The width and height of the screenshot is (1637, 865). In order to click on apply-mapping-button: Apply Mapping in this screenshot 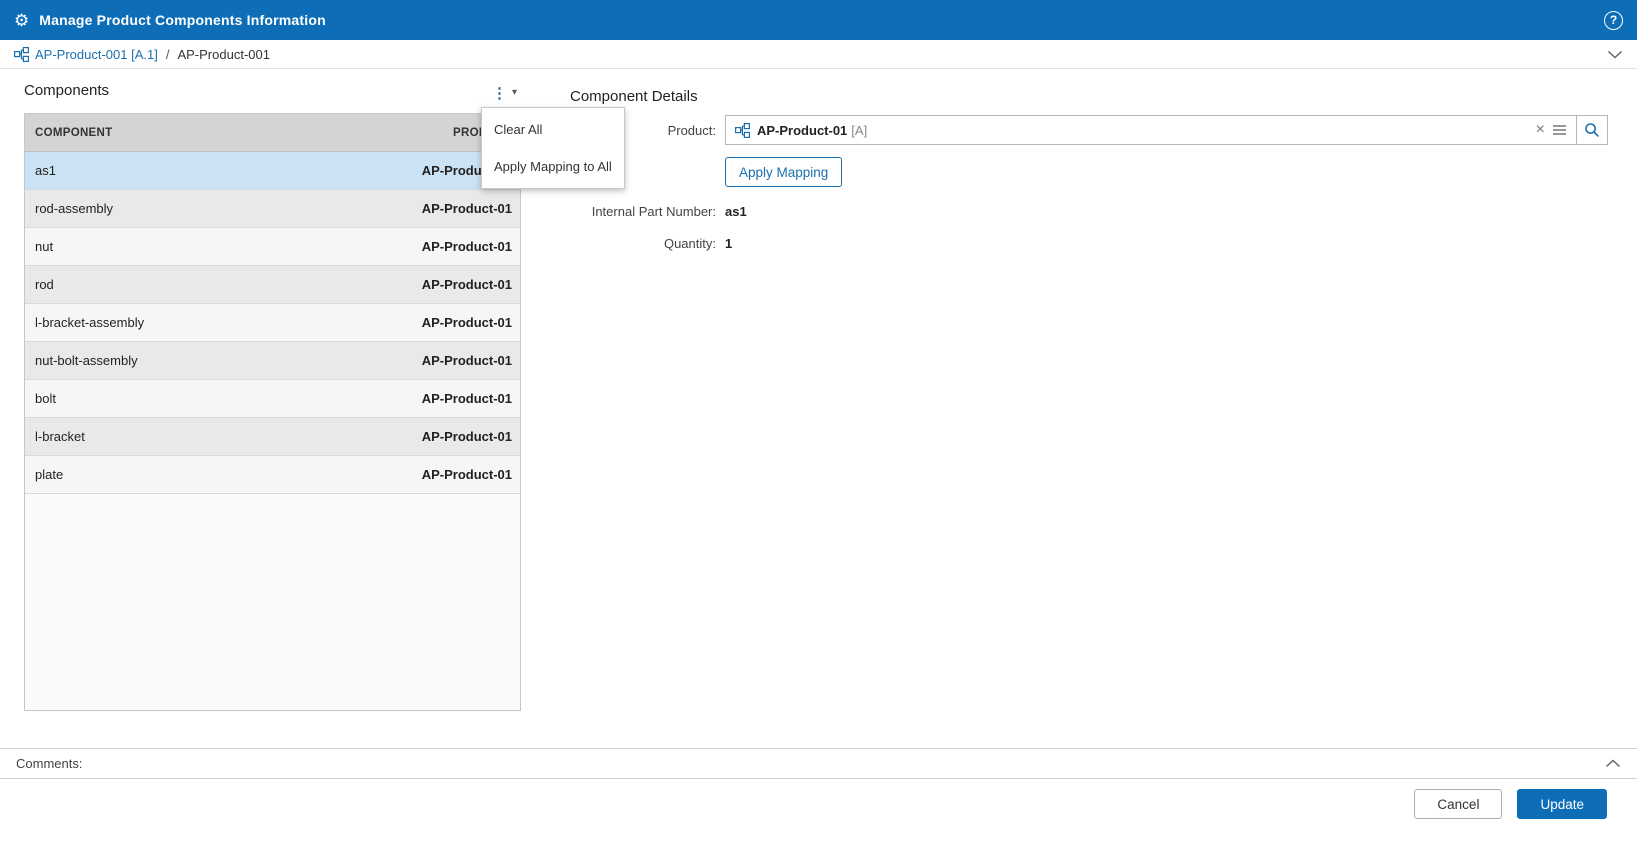, I will do `click(784, 172)`.